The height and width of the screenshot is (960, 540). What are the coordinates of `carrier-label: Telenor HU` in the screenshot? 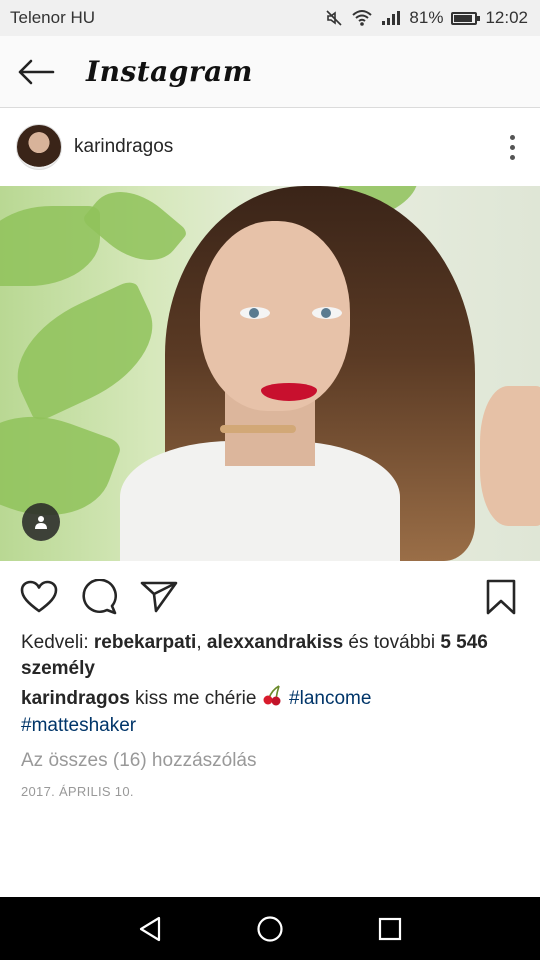 It's located at (53, 17).